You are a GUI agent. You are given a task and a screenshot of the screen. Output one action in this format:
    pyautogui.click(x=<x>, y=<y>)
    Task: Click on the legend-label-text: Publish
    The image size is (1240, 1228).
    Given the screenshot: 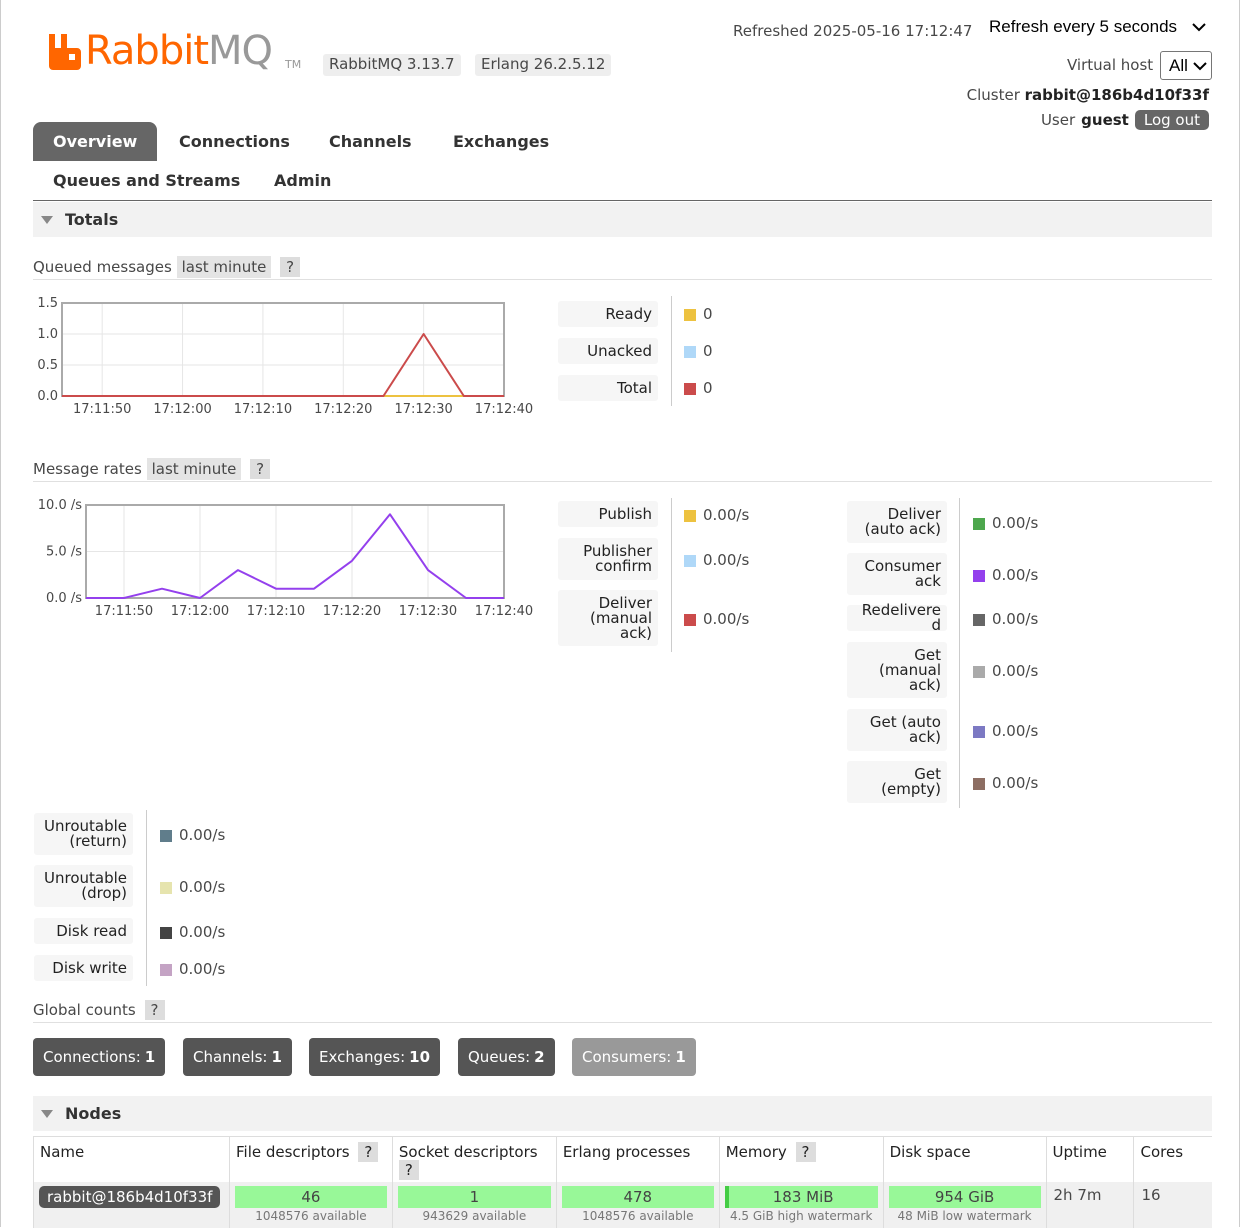 What is the action you would take?
    pyautogui.click(x=625, y=513)
    